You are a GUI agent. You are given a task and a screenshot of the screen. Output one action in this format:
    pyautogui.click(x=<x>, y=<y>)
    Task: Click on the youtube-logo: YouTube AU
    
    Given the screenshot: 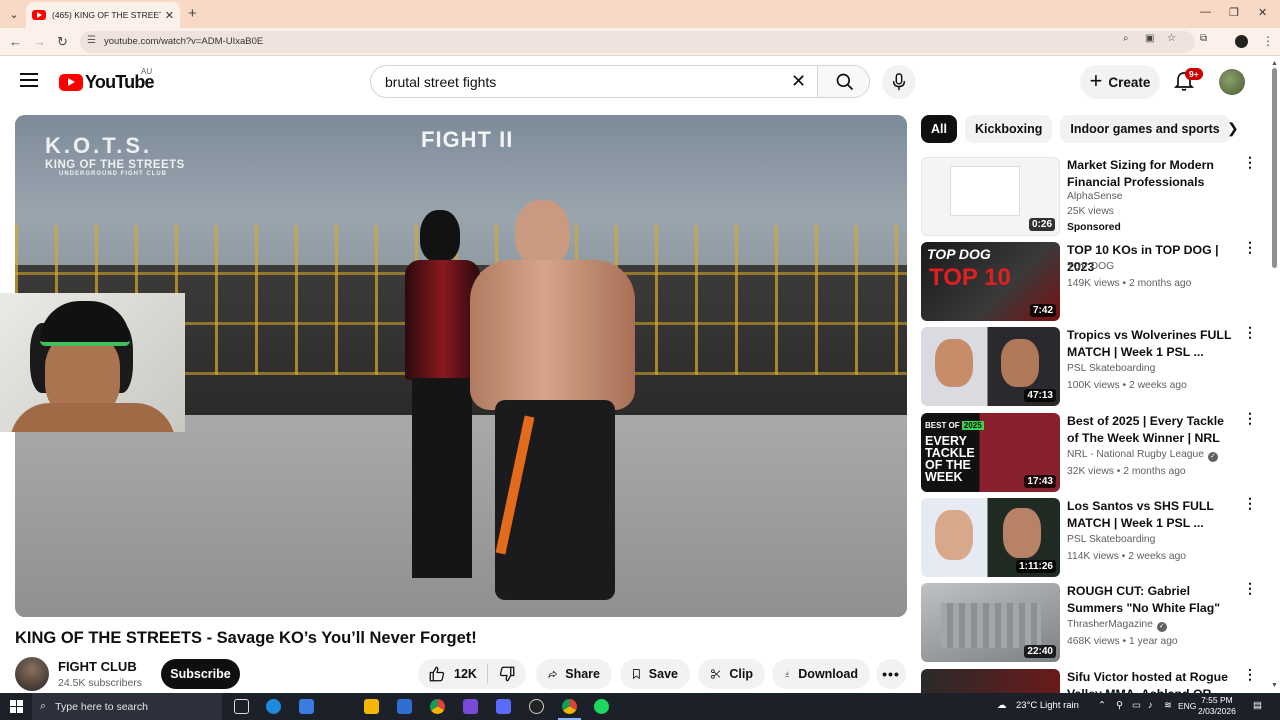 What is the action you would take?
    pyautogui.click(x=107, y=80)
    